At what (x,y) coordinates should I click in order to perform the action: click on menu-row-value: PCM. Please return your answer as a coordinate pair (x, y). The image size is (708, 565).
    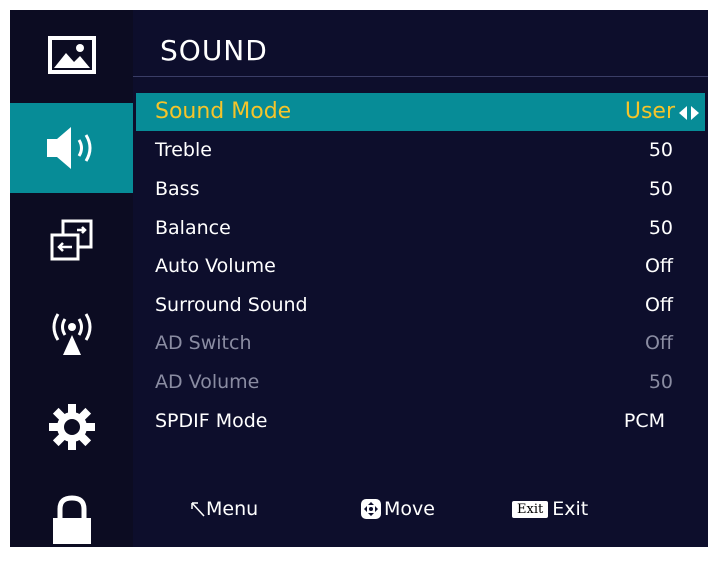
    Looking at the image, I should click on (644, 421).